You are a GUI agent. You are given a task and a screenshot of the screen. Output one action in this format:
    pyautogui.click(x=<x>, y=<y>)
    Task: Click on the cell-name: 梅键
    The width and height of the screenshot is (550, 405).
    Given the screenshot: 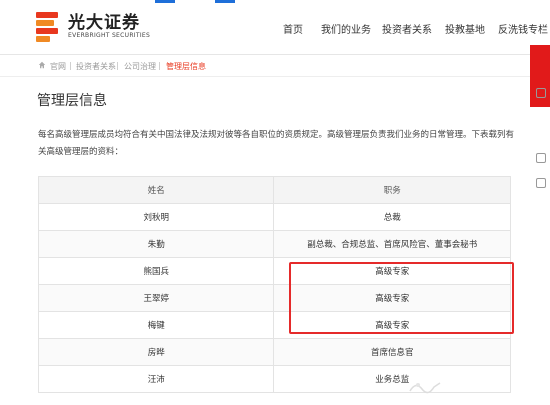 What is the action you would take?
    pyautogui.click(x=156, y=325)
    